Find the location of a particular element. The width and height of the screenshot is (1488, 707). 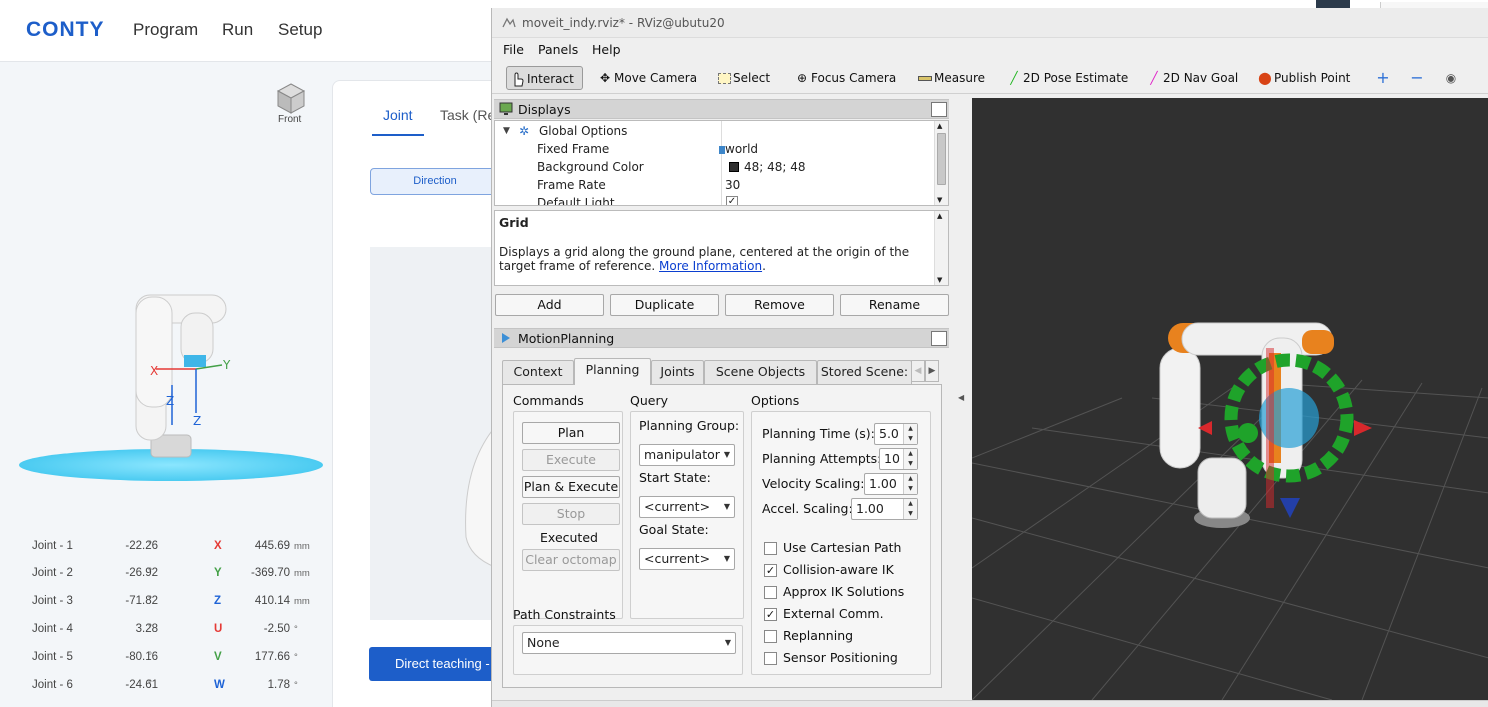

menu-file: File is located at coordinates (513, 49).